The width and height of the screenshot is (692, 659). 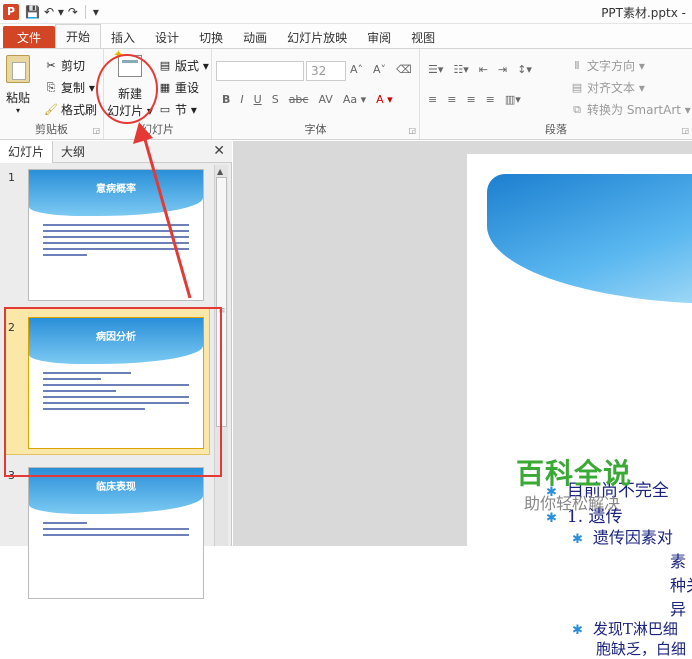 I want to click on bullet-fragment: 素, so click(x=678, y=561).